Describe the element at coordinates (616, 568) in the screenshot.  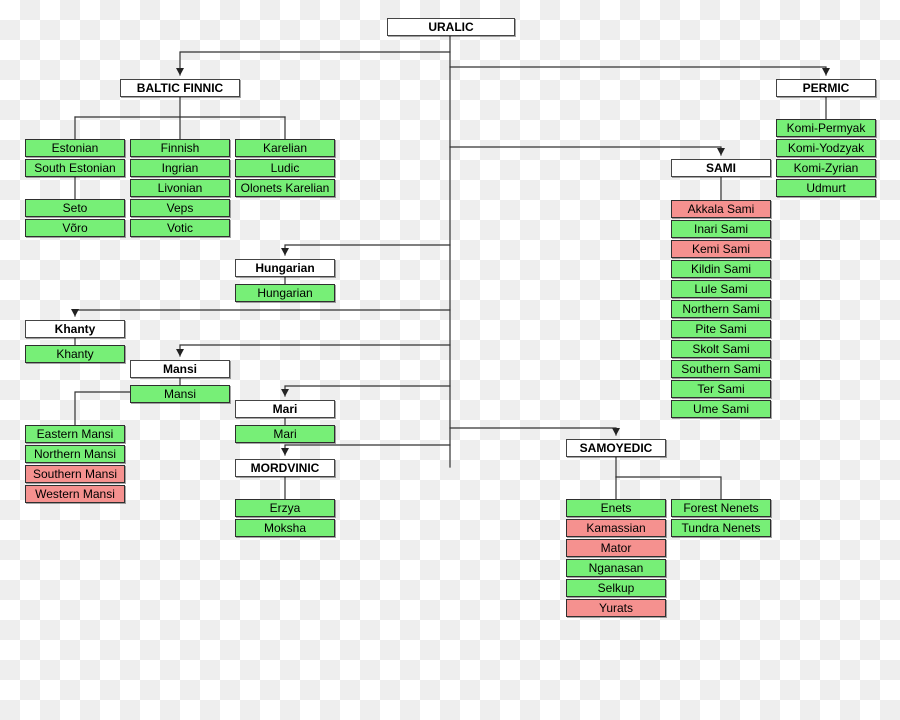
I see `node-nganasan: Nganasan` at that location.